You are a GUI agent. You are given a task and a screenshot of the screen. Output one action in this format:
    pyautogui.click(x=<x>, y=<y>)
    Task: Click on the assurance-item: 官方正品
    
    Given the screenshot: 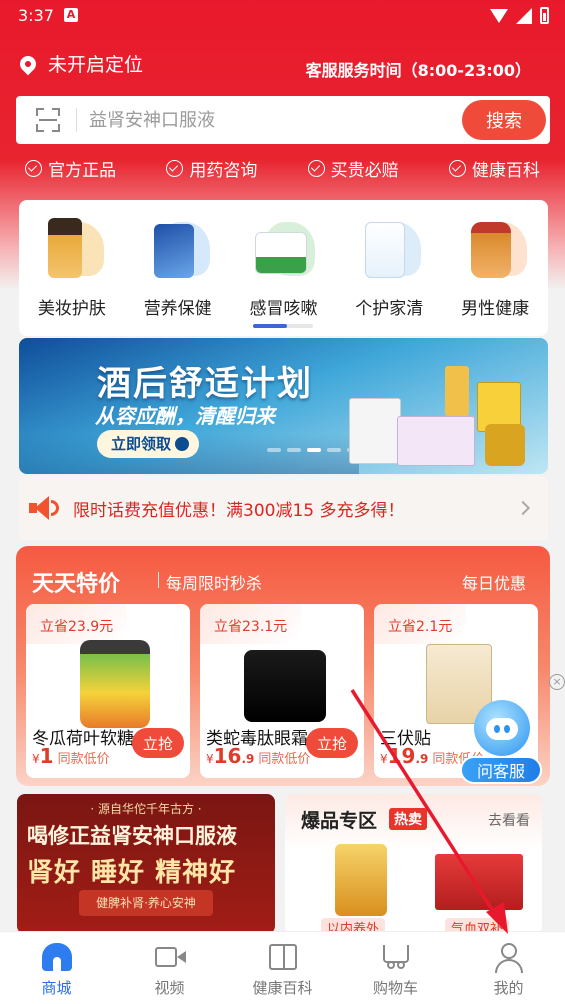 What is the action you would take?
    pyautogui.click(x=70, y=168)
    